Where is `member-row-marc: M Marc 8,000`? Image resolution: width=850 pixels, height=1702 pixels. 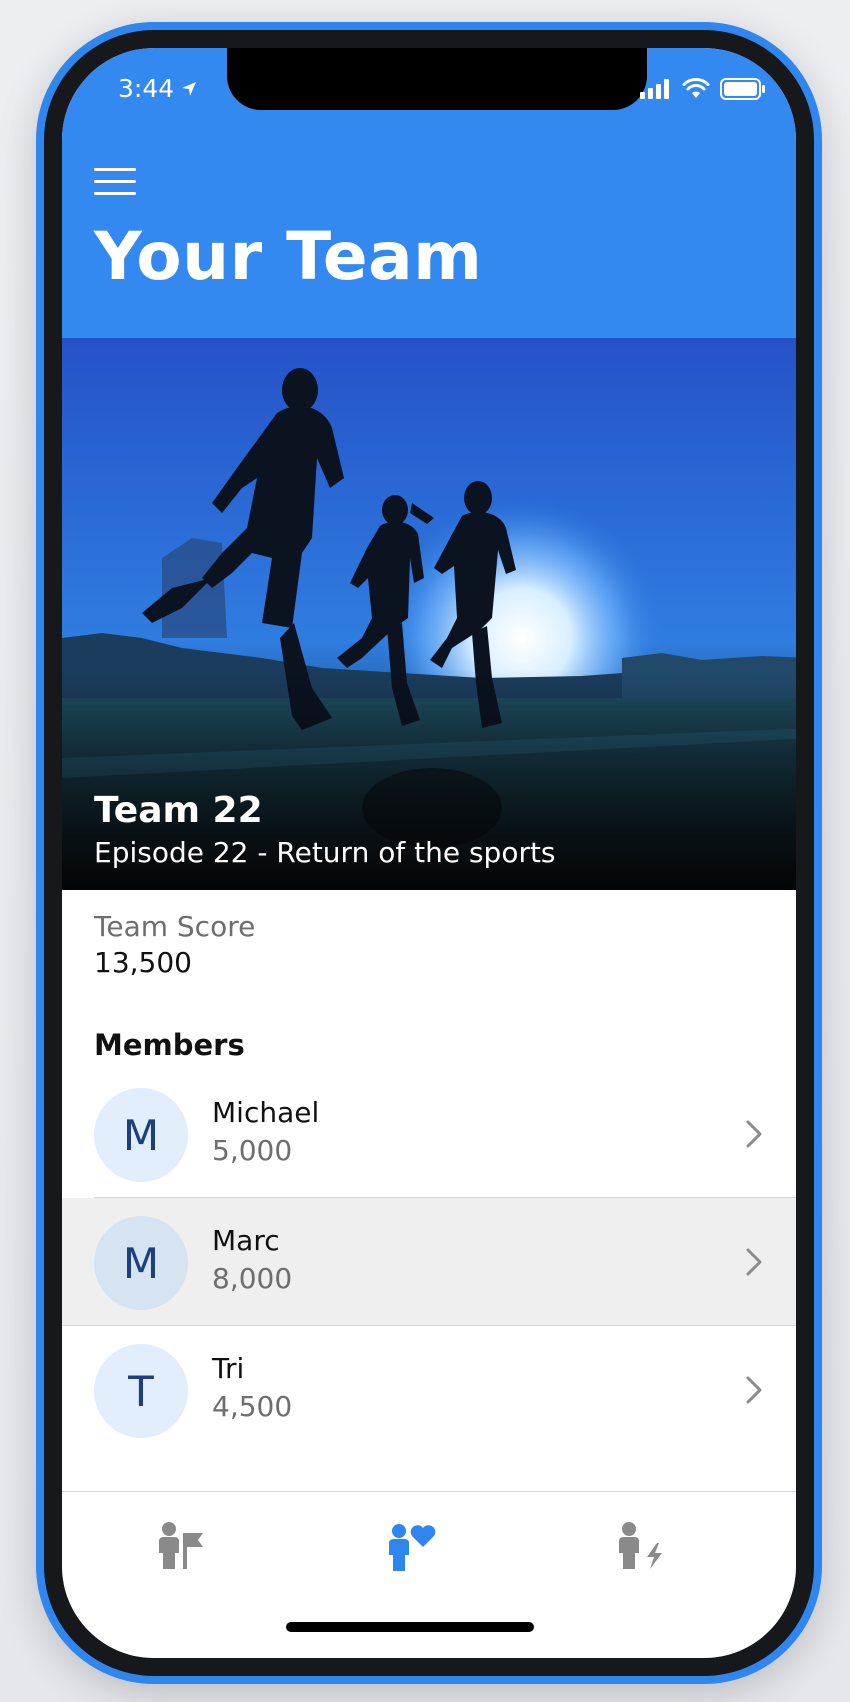 member-row-marc: M Marc 8,000 is located at coordinates (429, 1262).